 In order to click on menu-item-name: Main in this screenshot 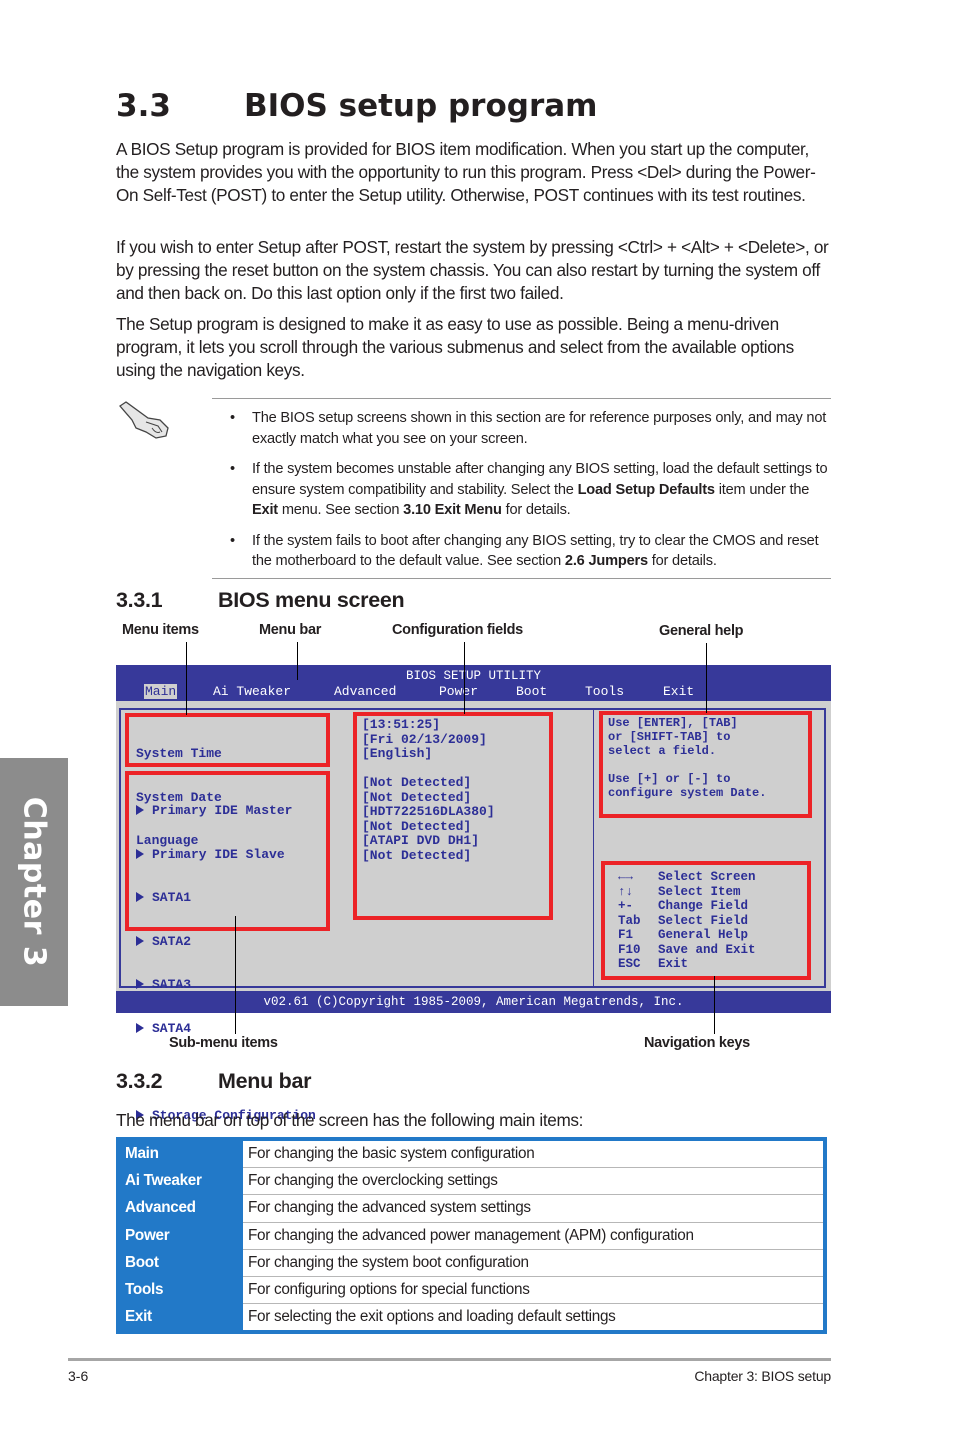, I will do `click(180, 1154)`.